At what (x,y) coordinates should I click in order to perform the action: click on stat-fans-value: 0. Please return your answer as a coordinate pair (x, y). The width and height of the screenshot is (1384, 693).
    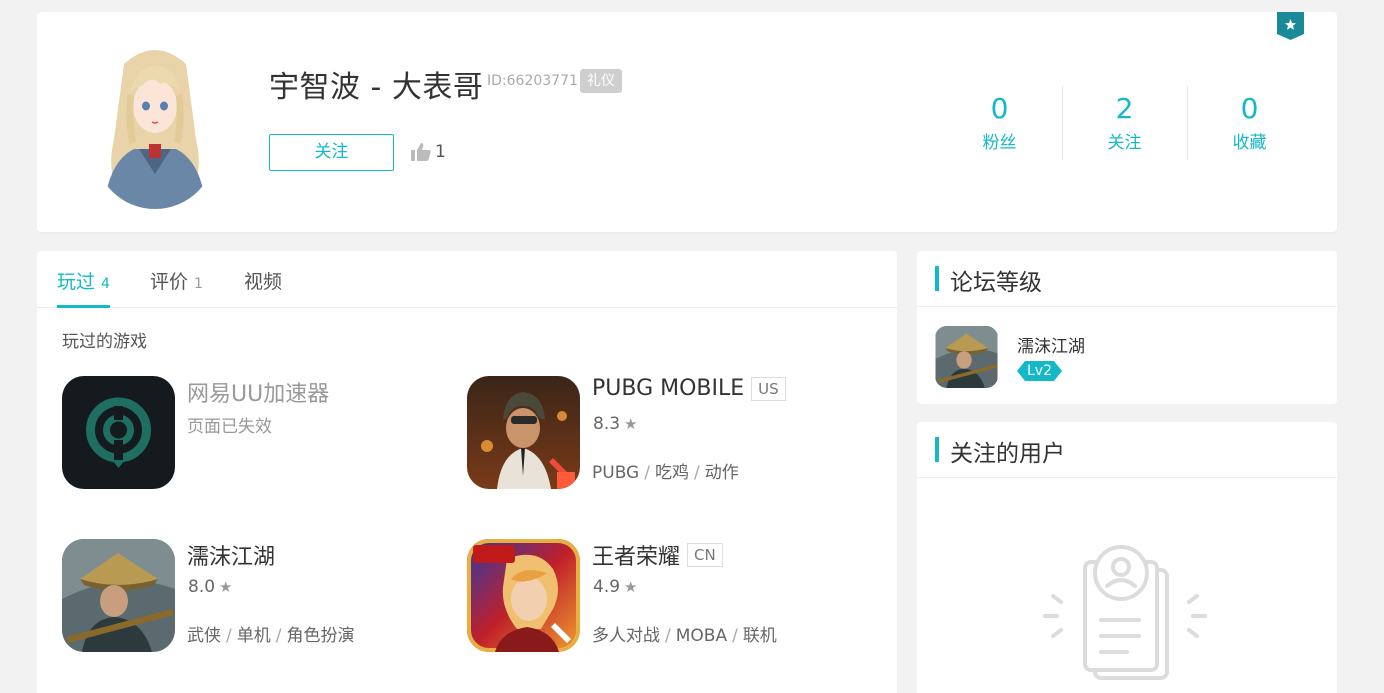
    Looking at the image, I should click on (999, 108).